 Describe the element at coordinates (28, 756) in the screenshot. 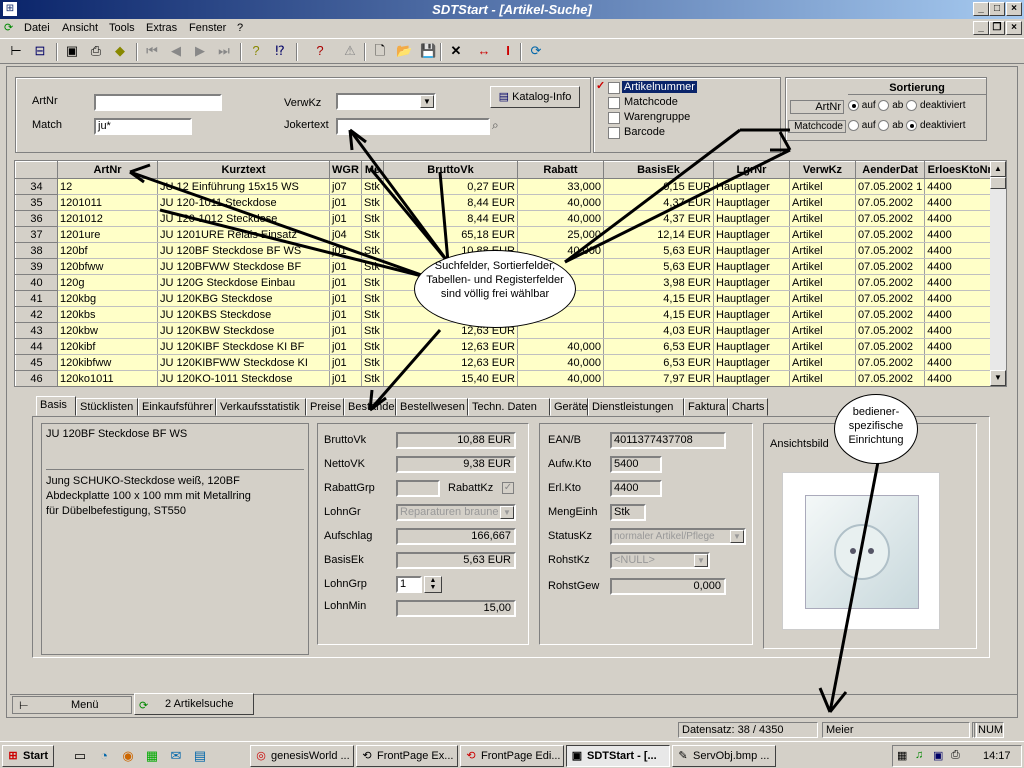

I see `start-button: ⊞ Start` at that location.